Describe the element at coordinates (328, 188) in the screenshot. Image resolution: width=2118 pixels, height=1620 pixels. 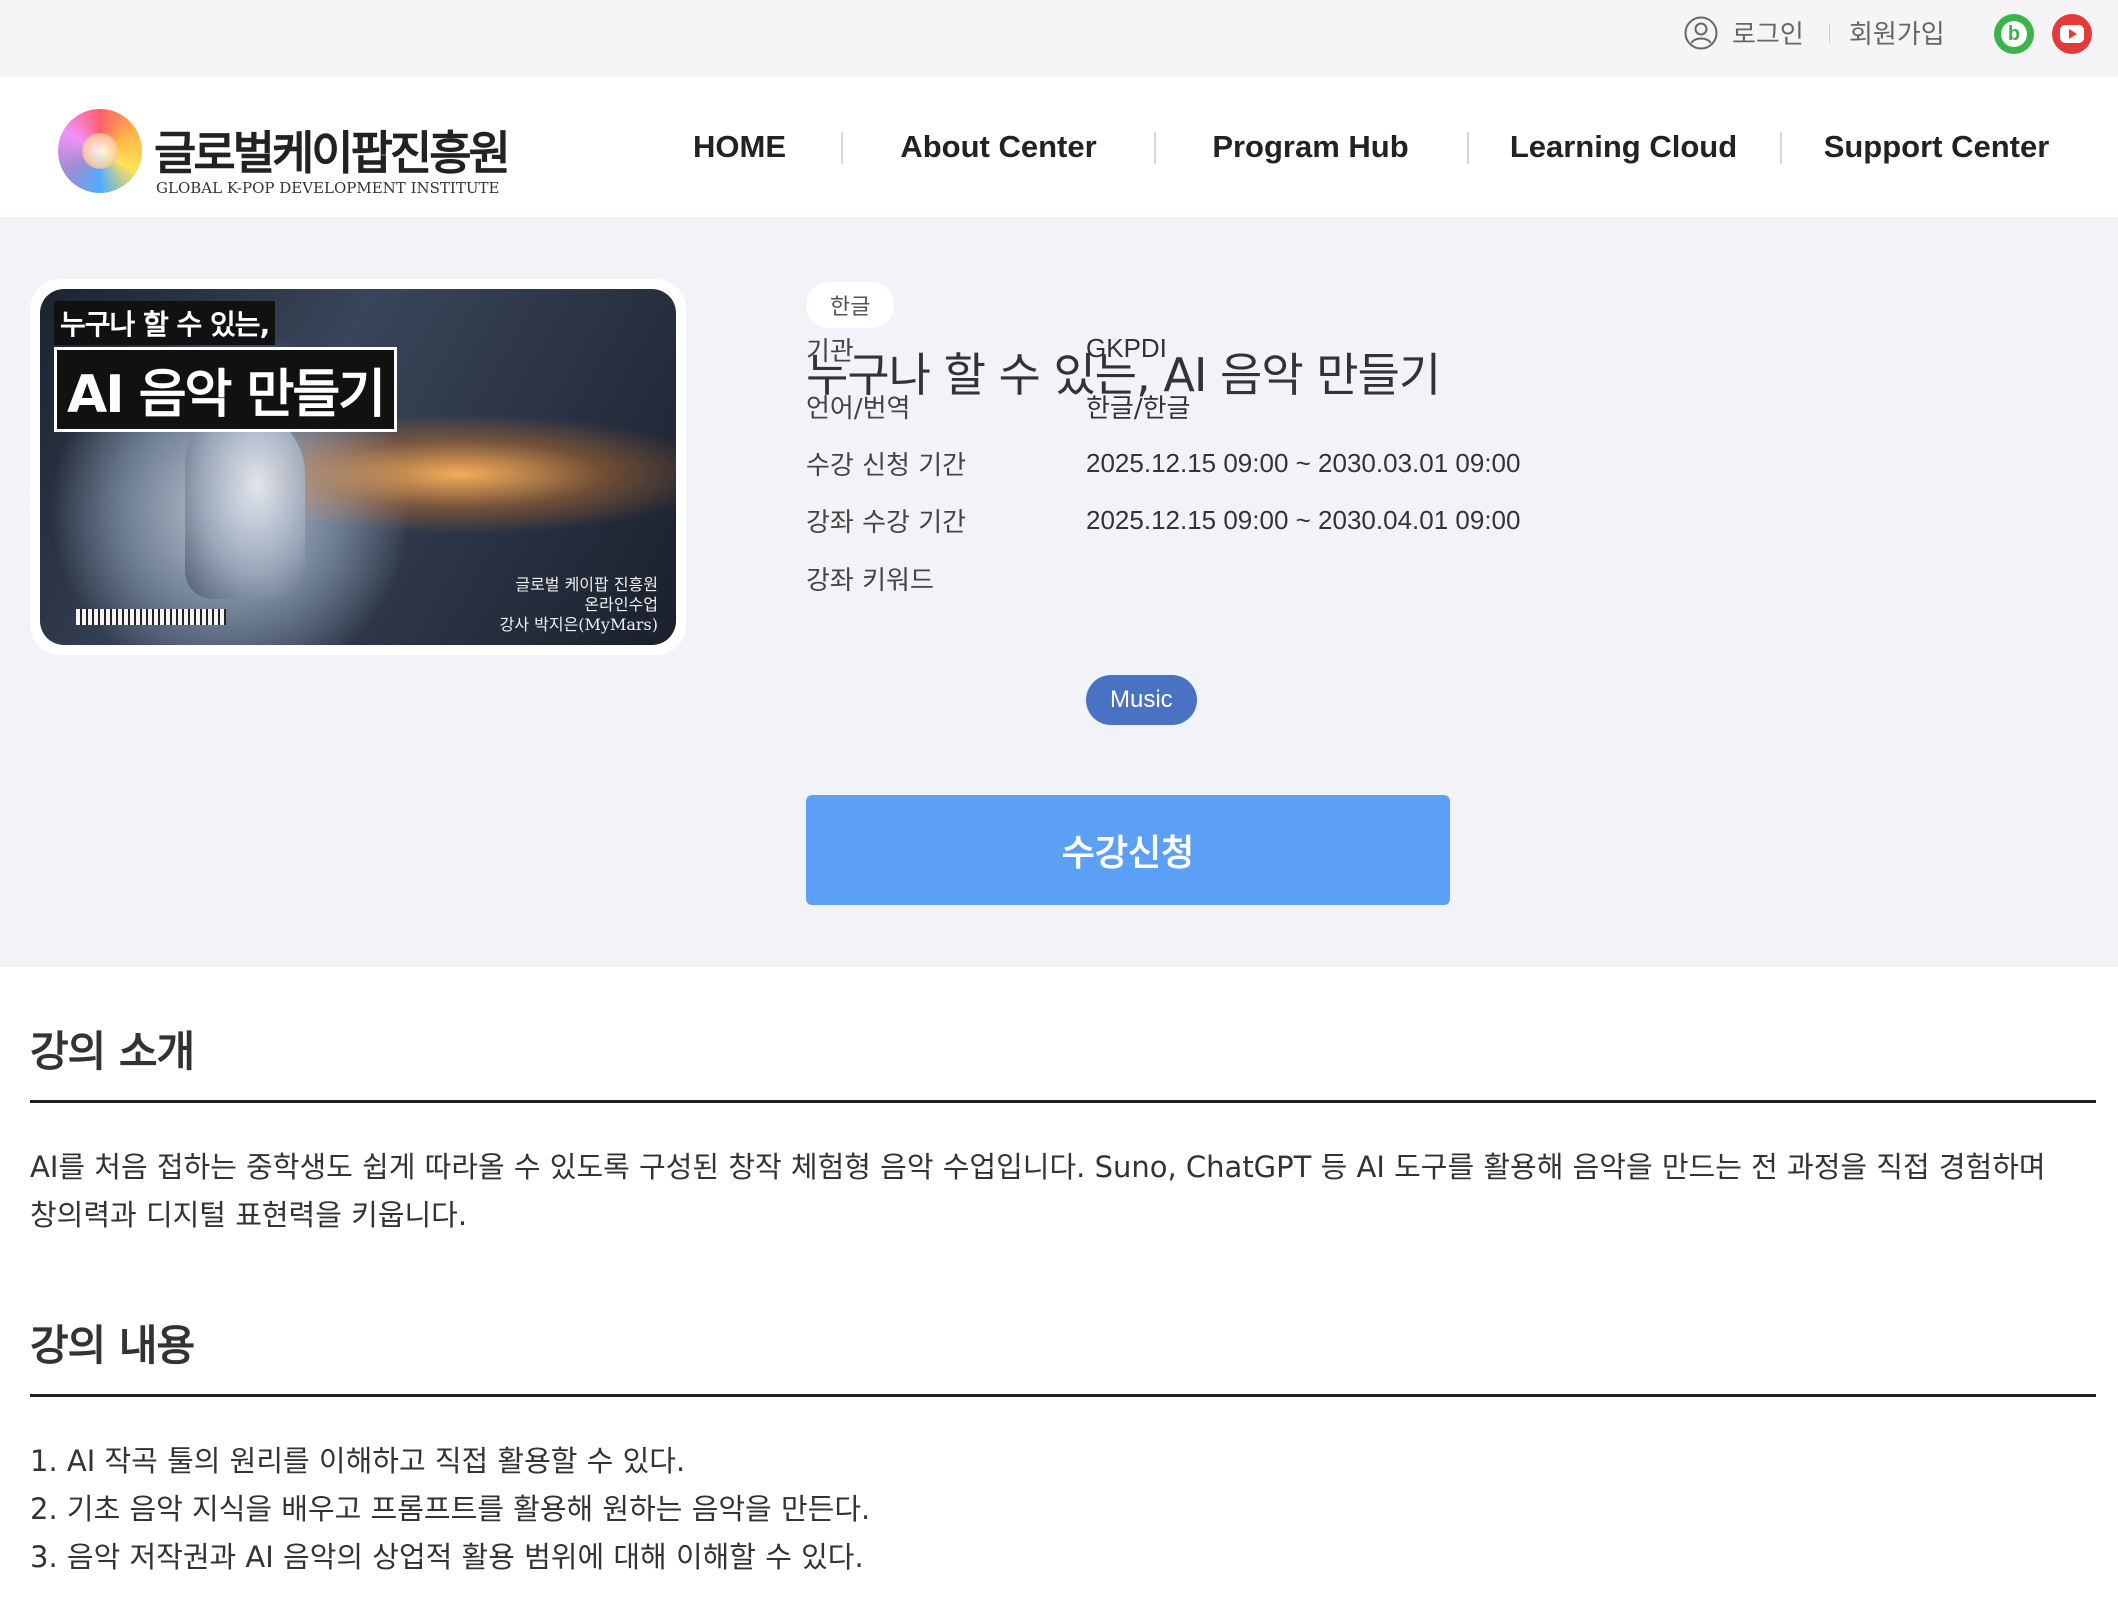
I see `logo-text-en: GLOBAL K-POP DEVELOPMENT INSTITUTE` at that location.